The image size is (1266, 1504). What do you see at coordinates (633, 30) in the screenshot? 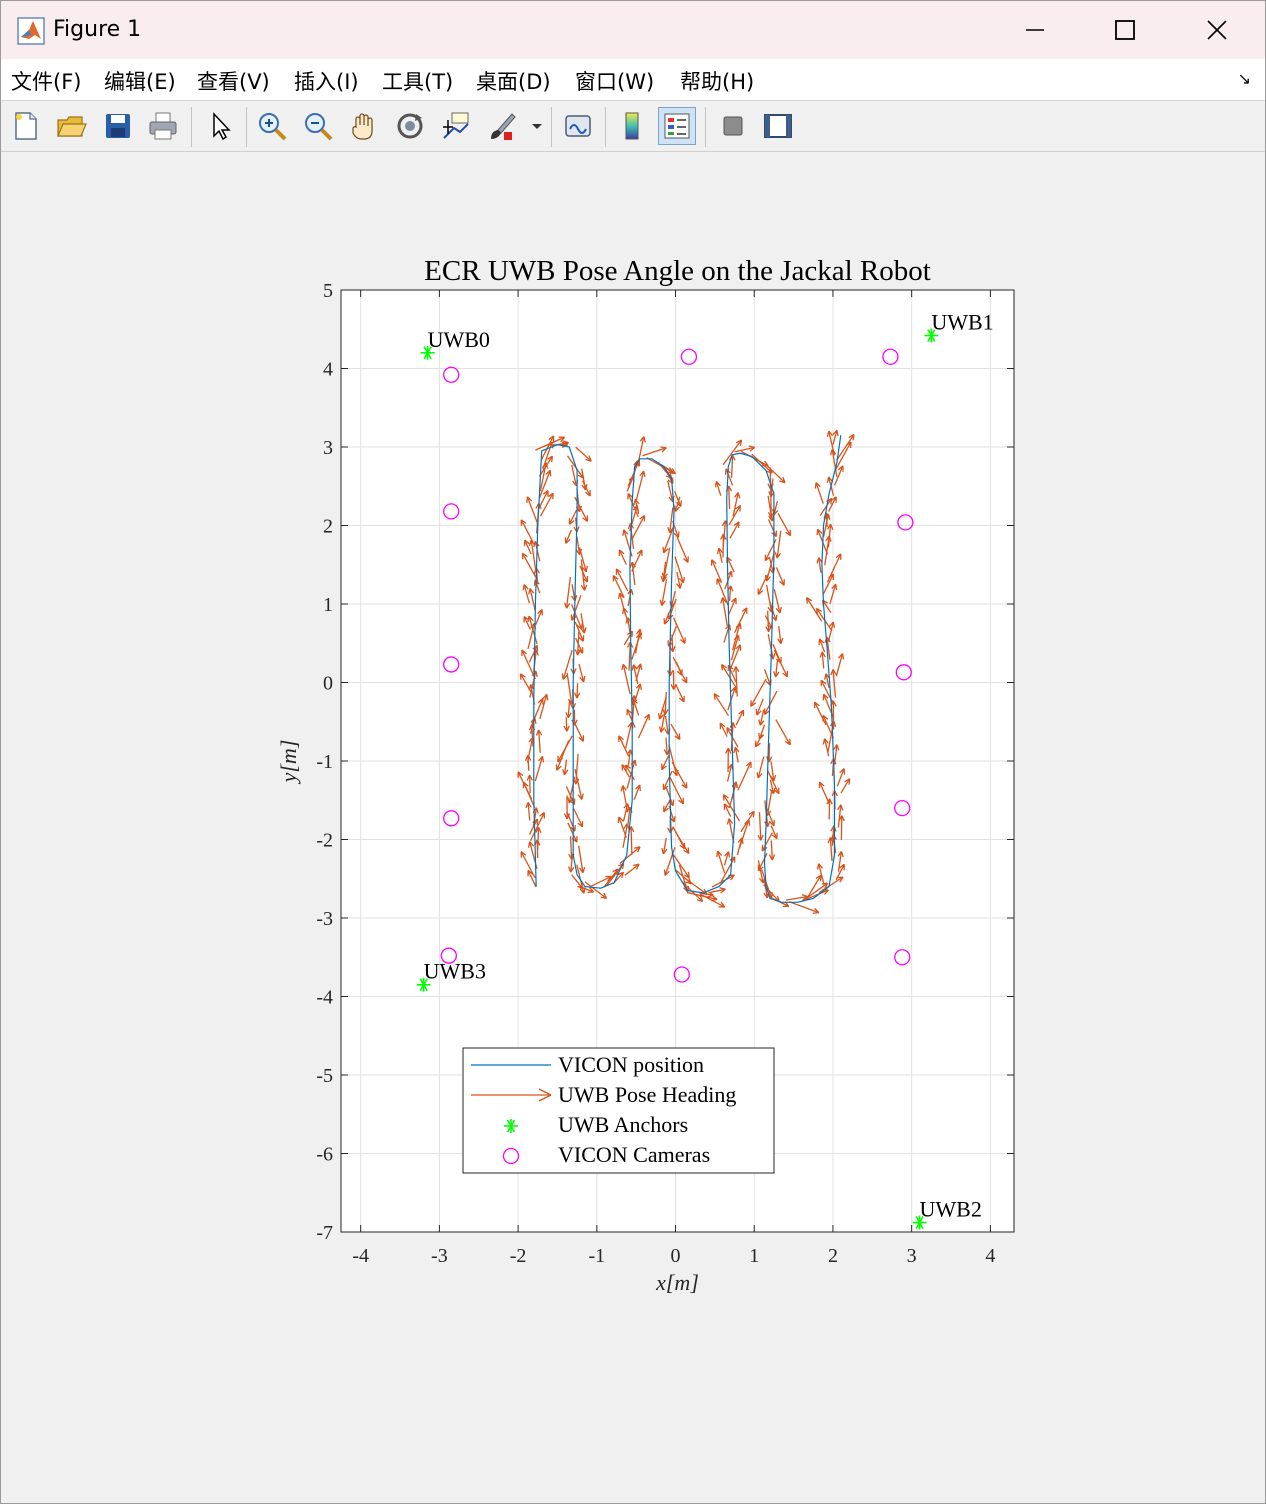
I see `title-bar: Figure 1` at bounding box center [633, 30].